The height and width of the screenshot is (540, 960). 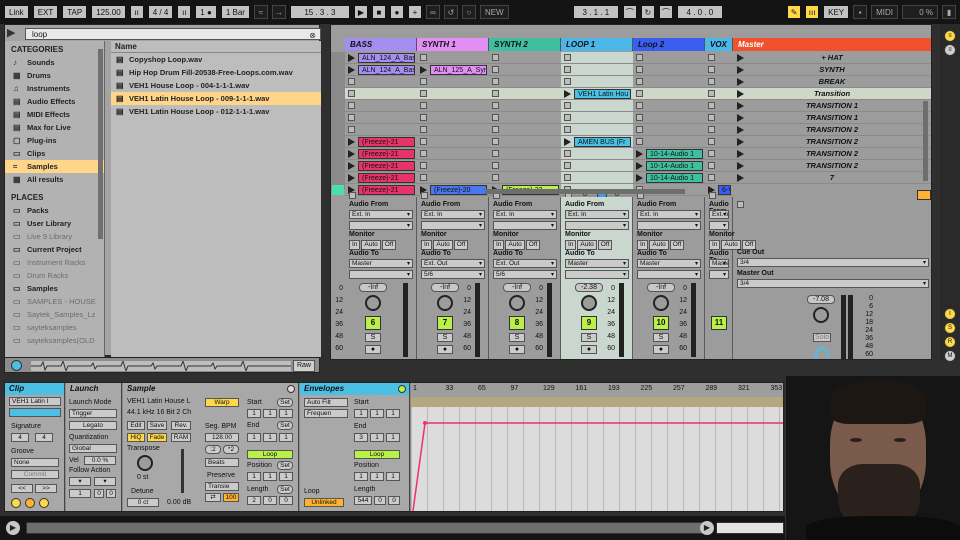 I want to click on env-loop-button: Loop, so click(x=377, y=454).